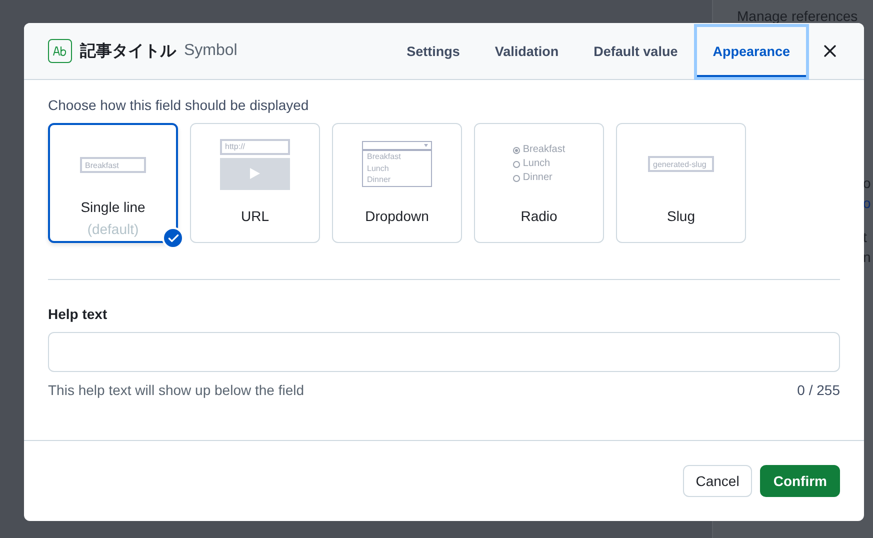 The width and height of the screenshot is (873, 538). Describe the element at coordinates (526, 52) in the screenshot. I see `tab: Validation` at that location.